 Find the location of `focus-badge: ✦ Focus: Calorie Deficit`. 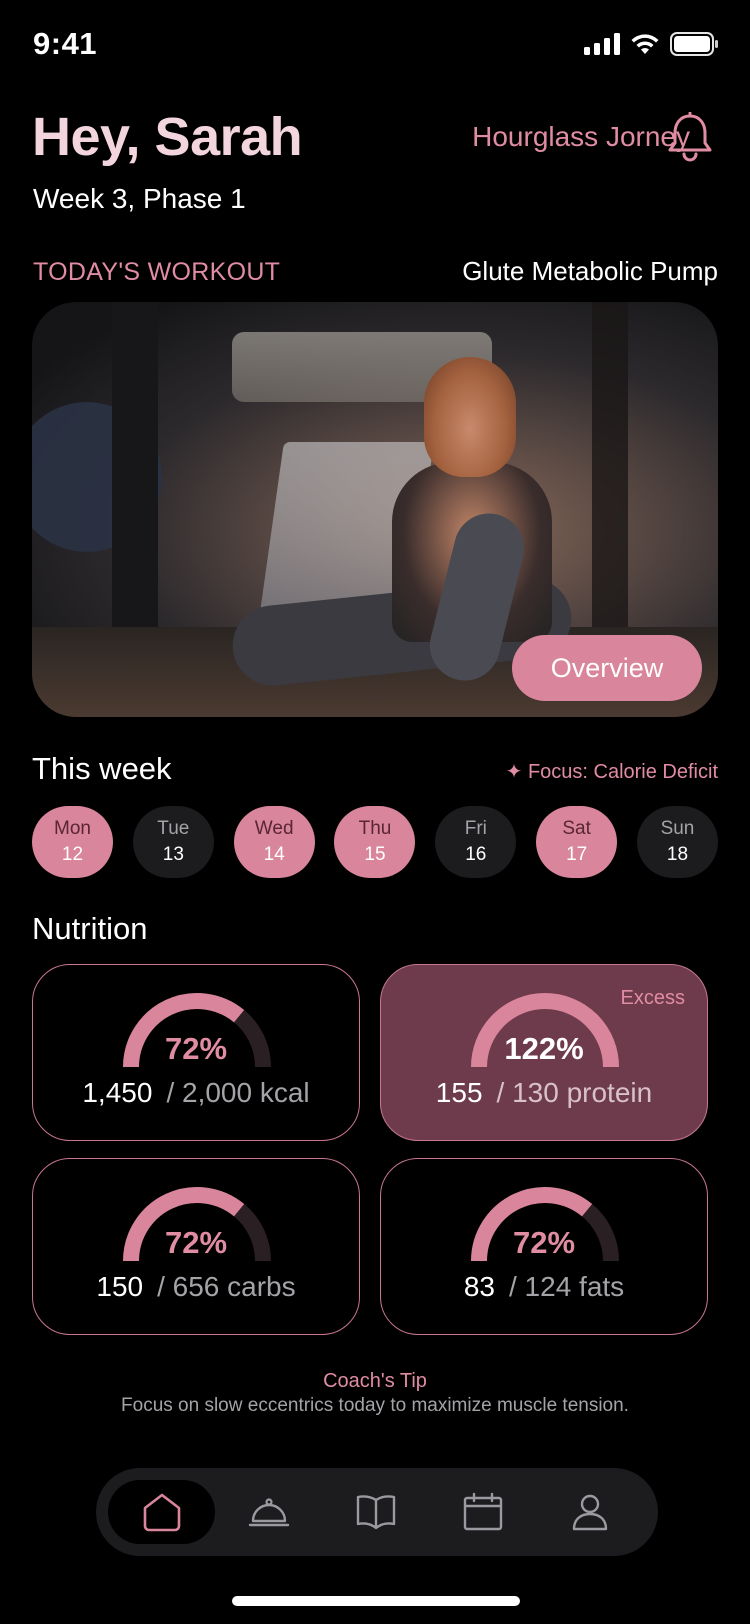

focus-badge: ✦ Focus: Calorie Deficit is located at coordinates (611, 772).